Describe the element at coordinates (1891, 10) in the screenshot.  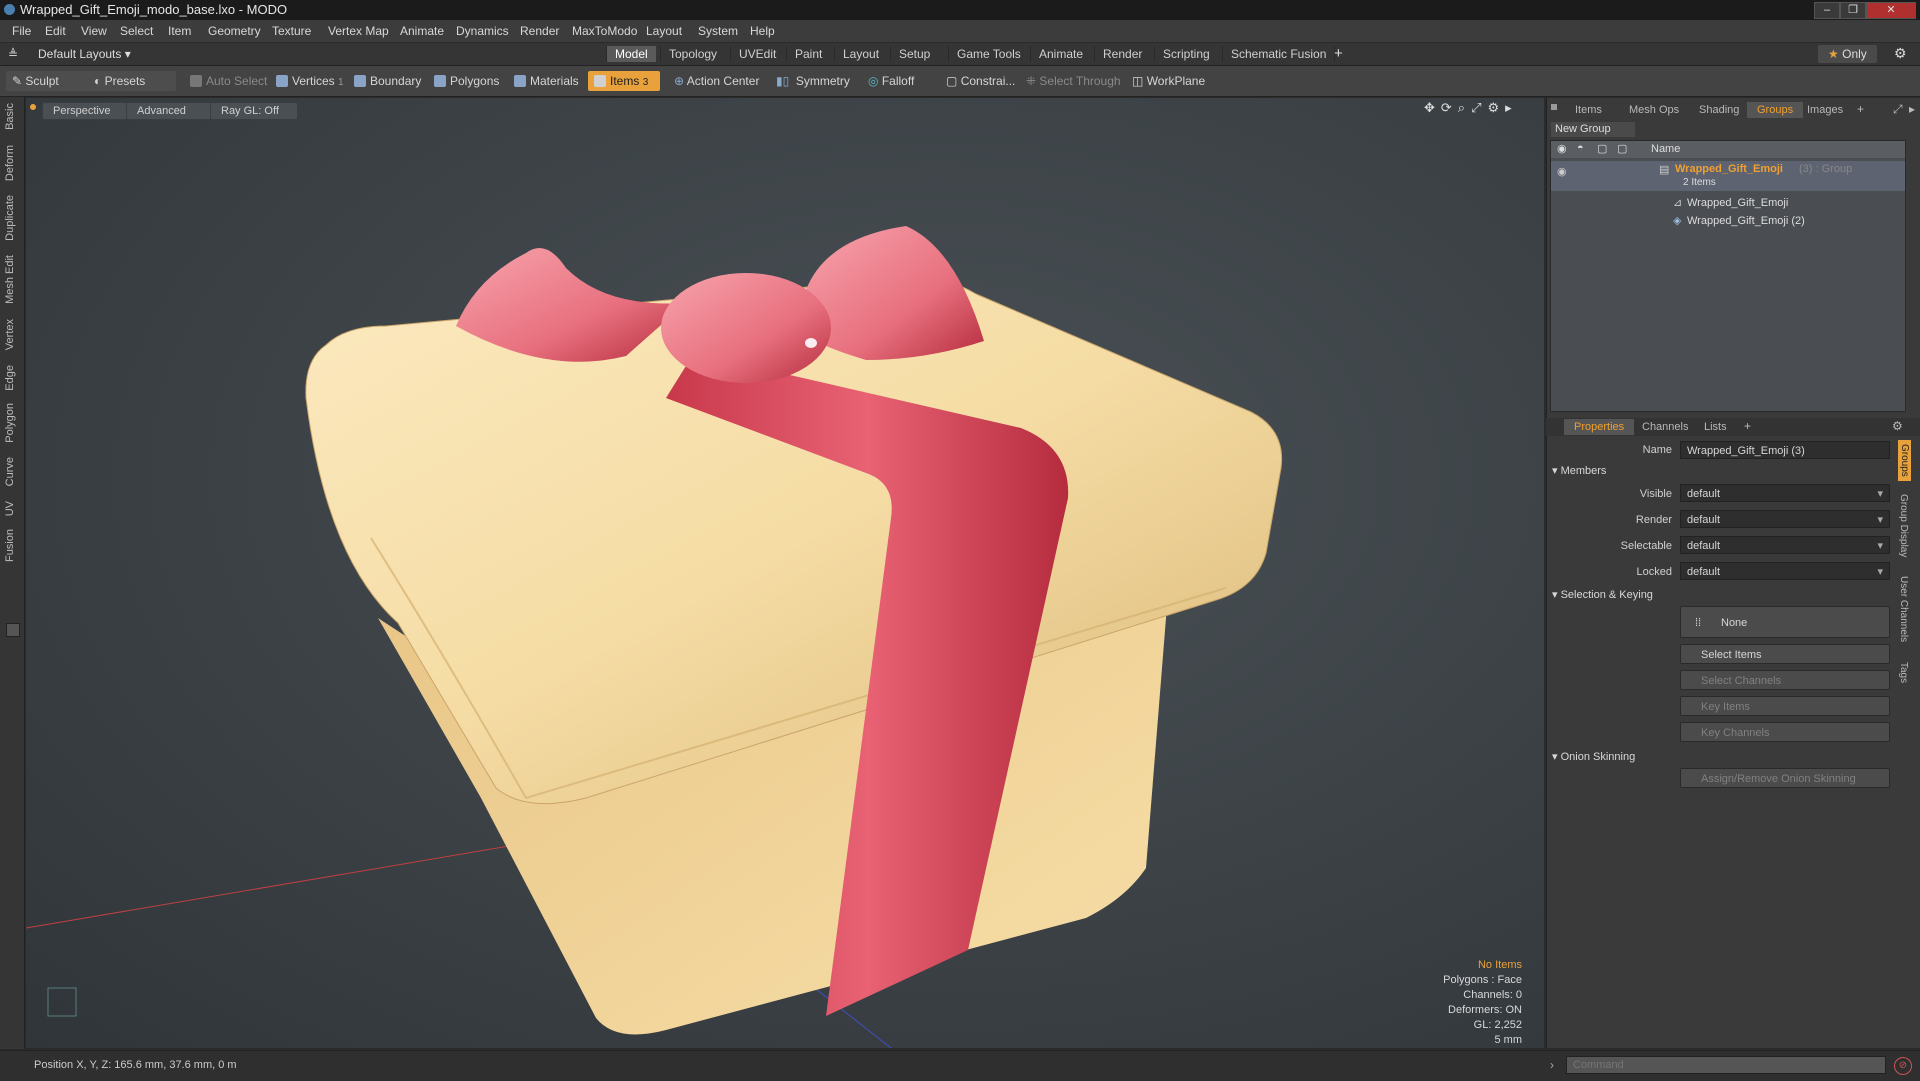
I see `close-button: ✕` at that location.